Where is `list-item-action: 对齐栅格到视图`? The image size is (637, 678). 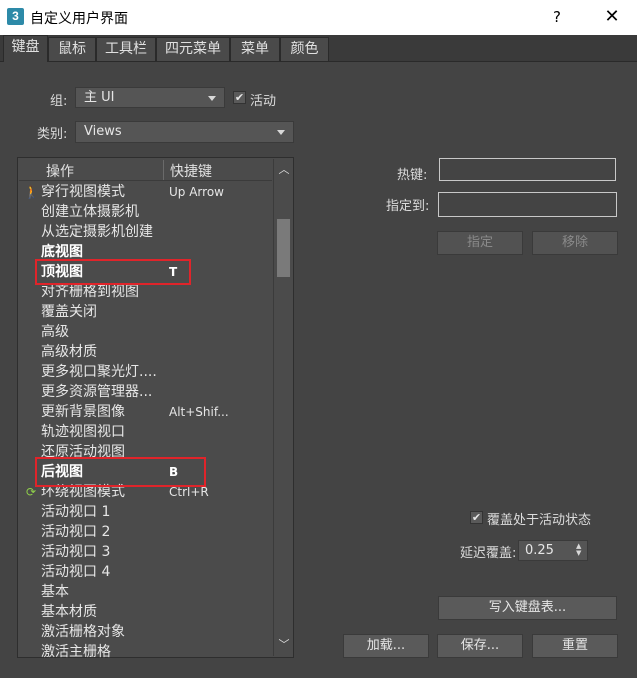
list-item-action: 对齐栅格到视图 is located at coordinates (90, 292).